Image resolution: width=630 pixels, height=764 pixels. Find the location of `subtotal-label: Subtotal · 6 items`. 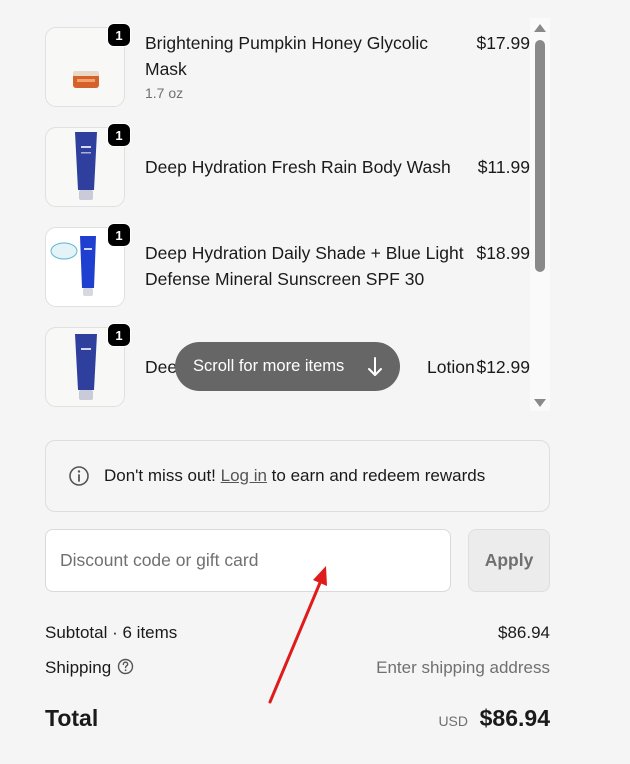

subtotal-label: Subtotal · 6 items is located at coordinates (111, 632).